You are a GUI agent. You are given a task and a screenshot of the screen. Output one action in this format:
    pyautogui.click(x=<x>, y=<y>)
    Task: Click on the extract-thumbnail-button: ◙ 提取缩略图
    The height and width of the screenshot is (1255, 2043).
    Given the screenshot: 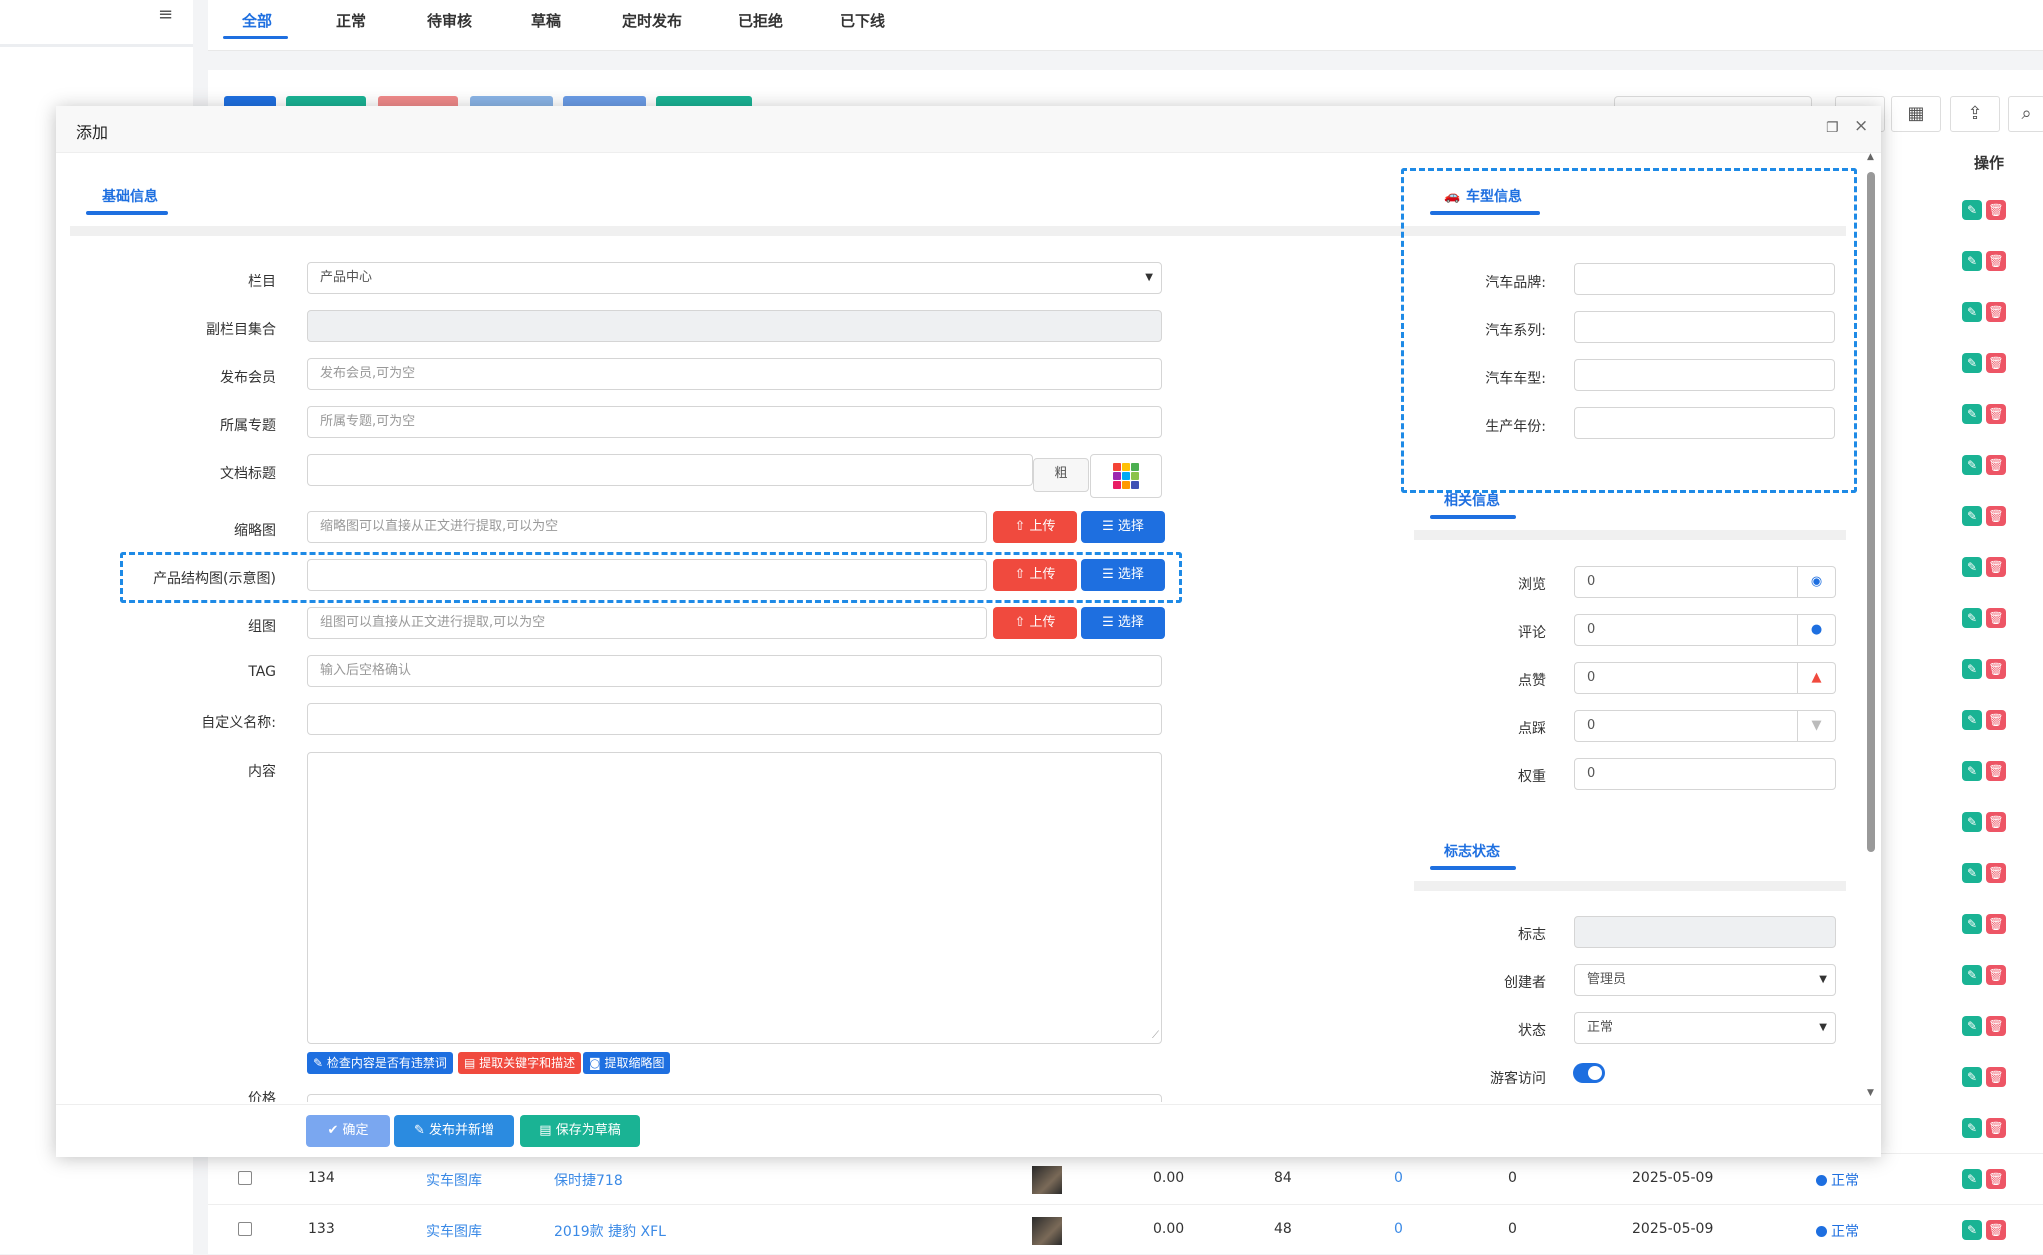 What is the action you would take?
    pyautogui.click(x=627, y=1063)
    